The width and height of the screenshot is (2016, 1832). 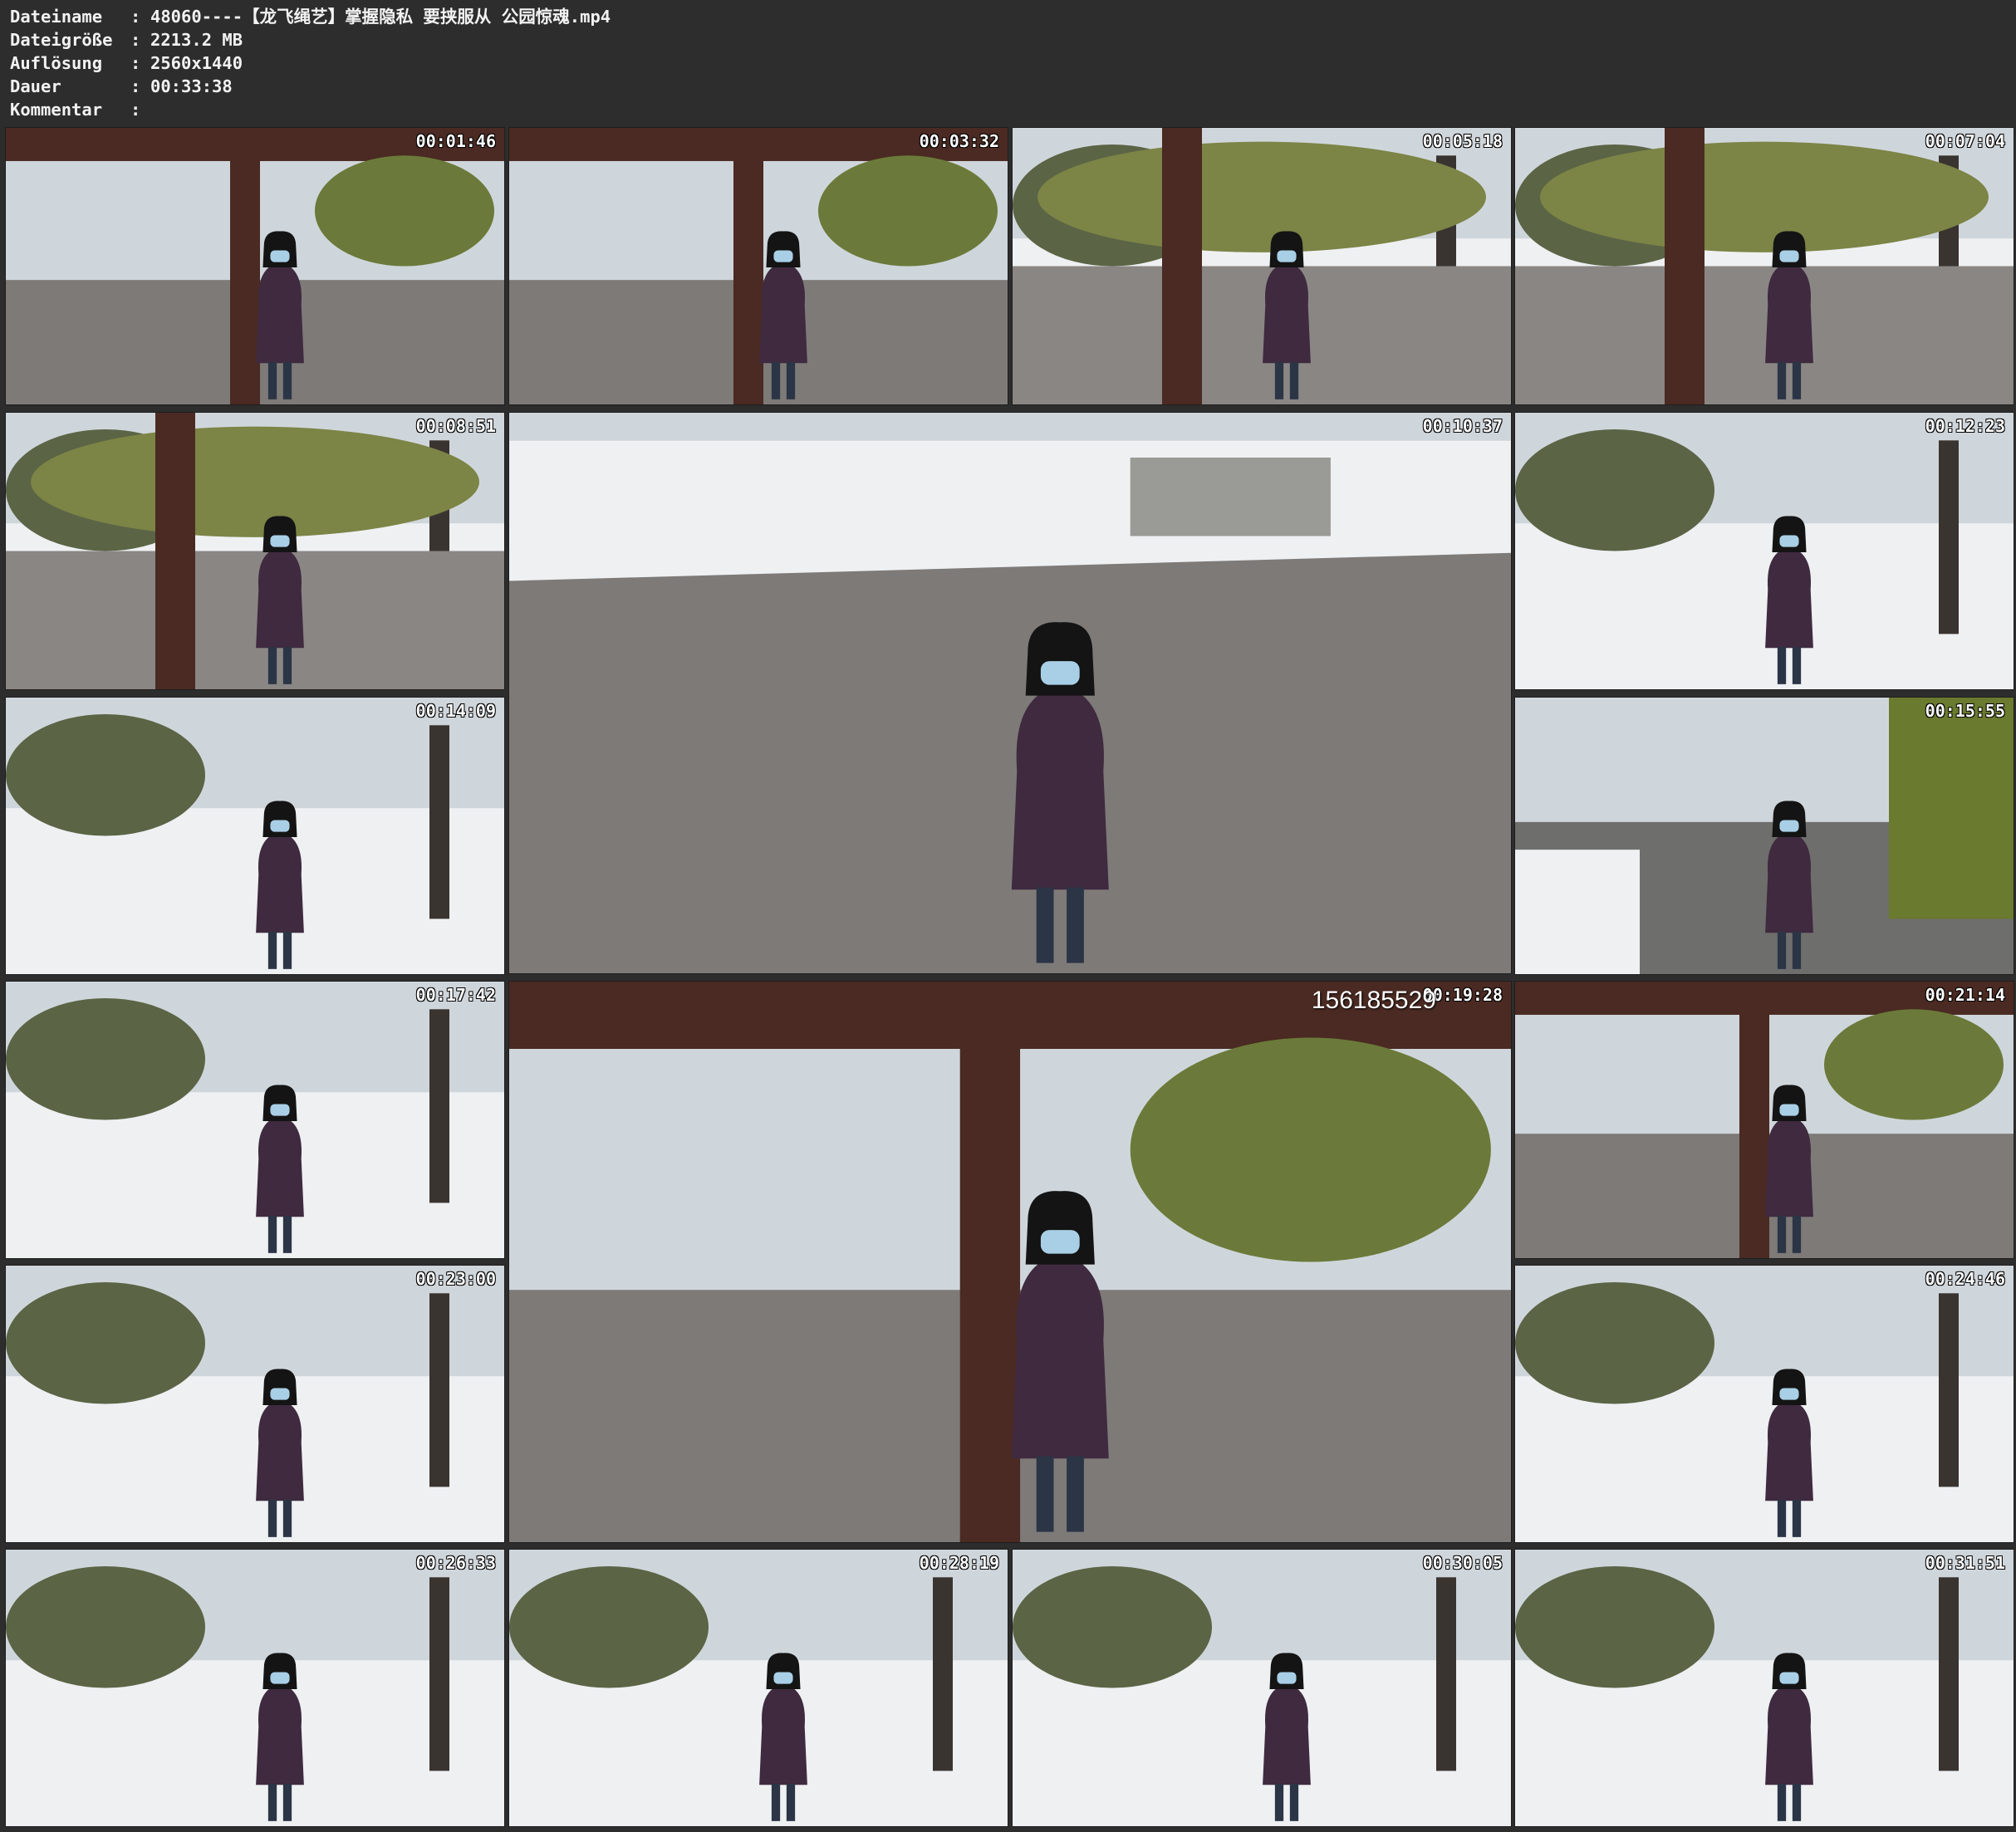 I want to click on thumbnail-frame: 00:21:14, so click(x=1764, y=1120).